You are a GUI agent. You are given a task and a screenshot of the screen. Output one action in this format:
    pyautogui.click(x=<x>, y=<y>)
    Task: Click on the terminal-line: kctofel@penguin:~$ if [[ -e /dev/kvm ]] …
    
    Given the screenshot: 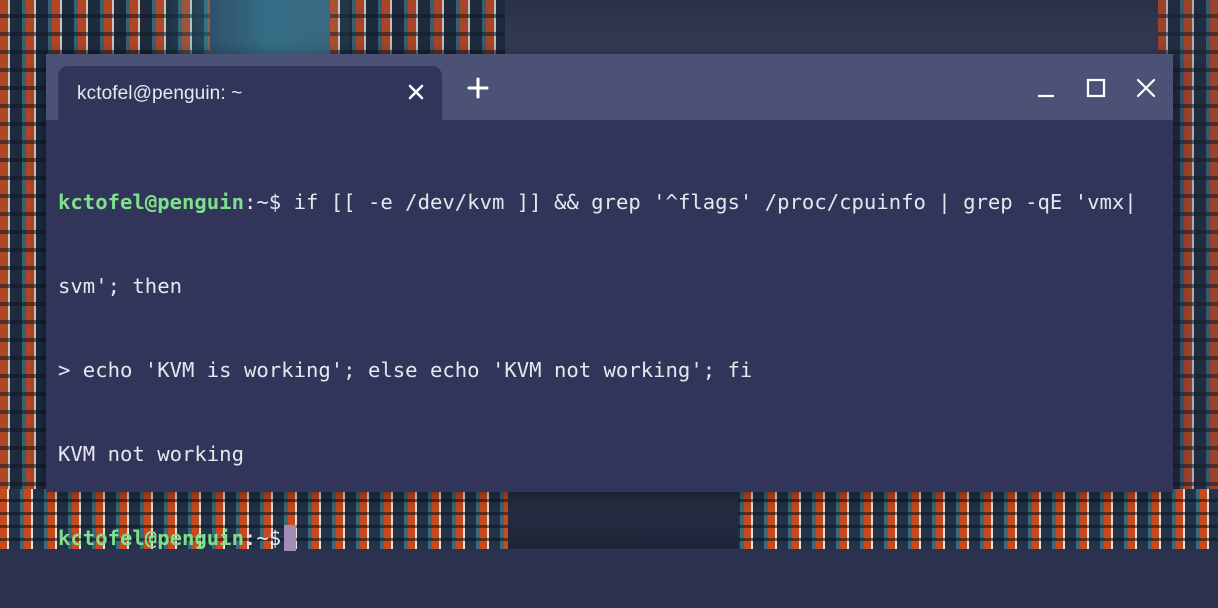 What is the action you would take?
    pyautogui.click(x=608, y=202)
    